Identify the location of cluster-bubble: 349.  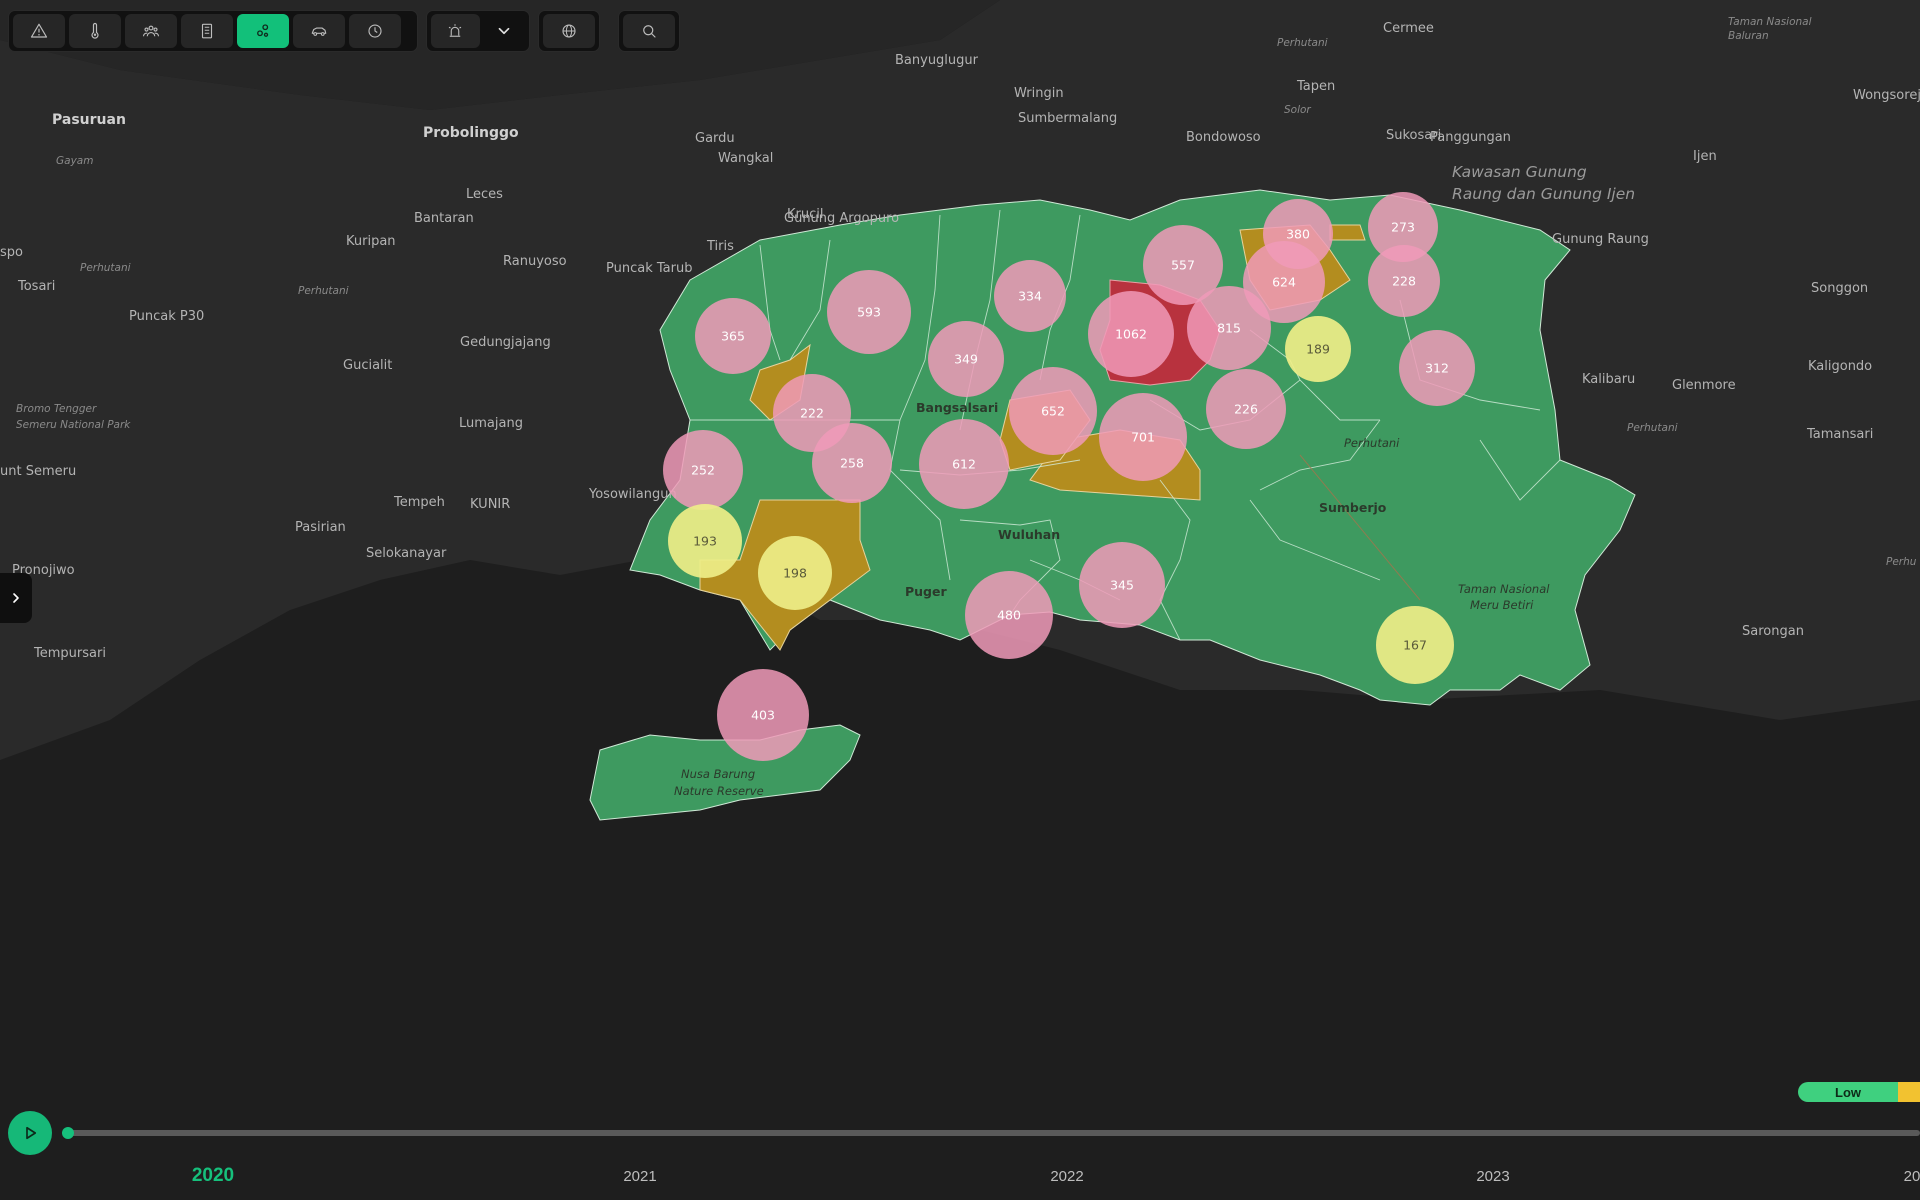
(966, 359).